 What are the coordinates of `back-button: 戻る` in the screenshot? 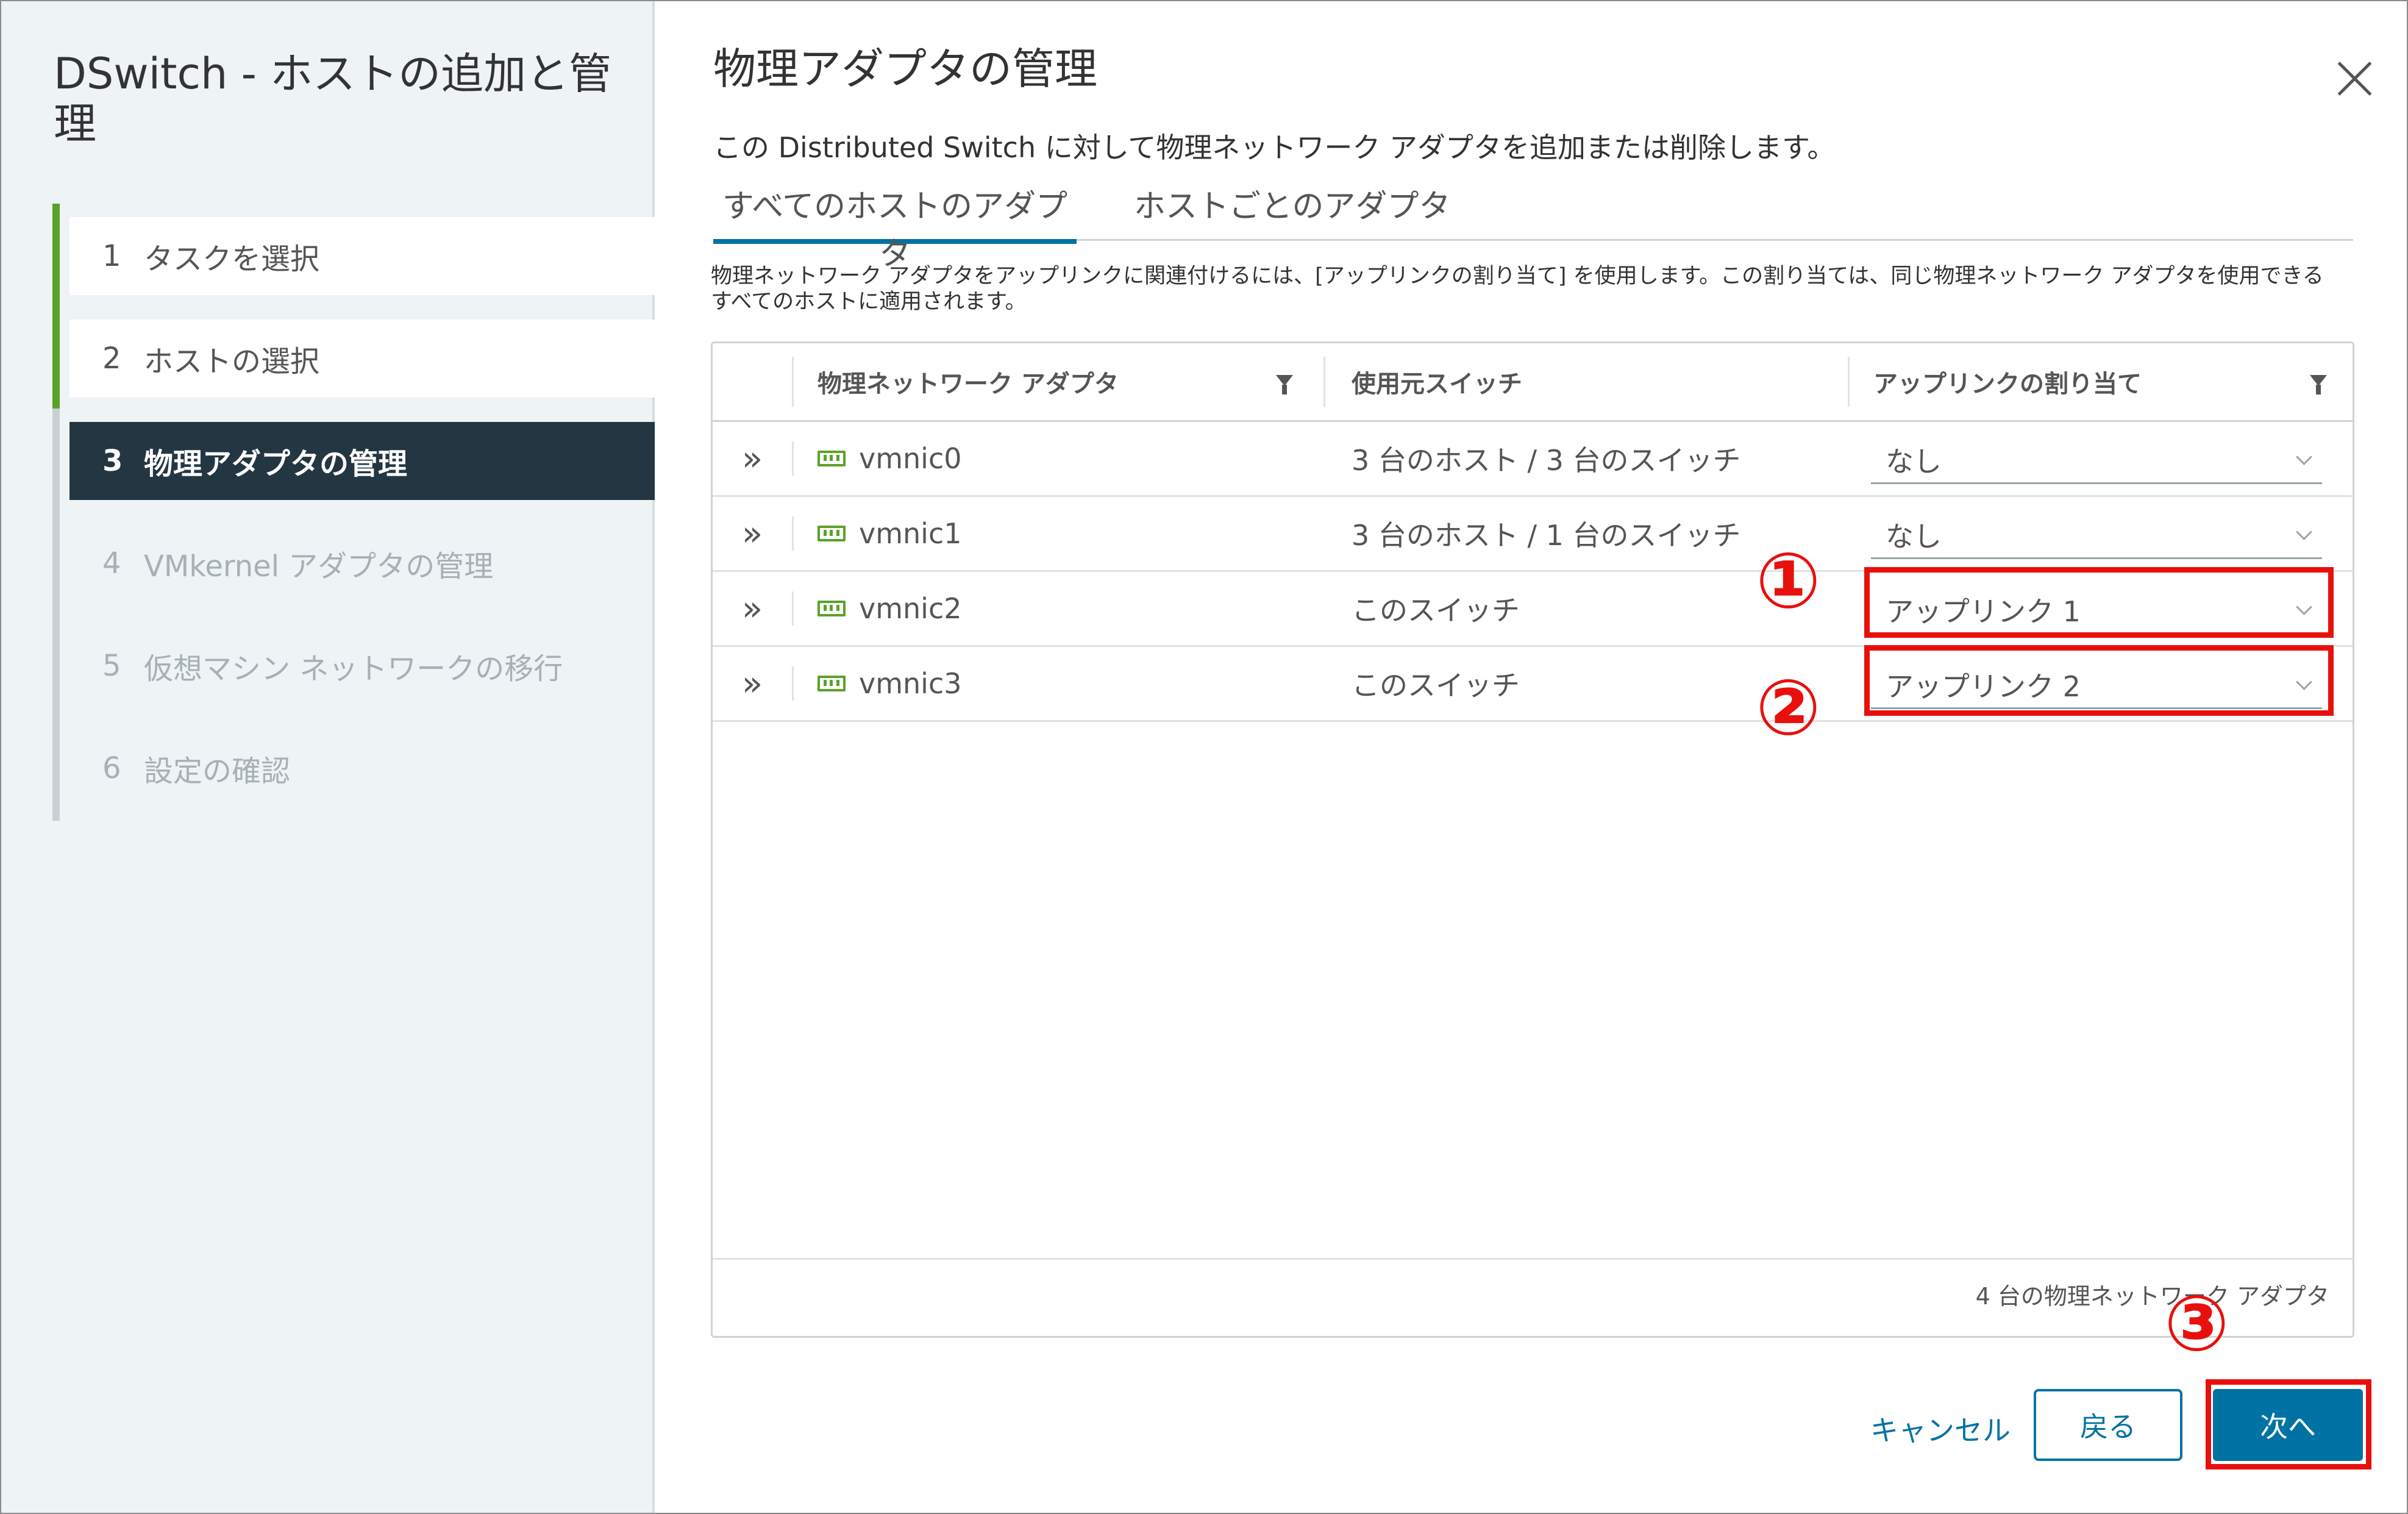 It's located at (2108, 1425).